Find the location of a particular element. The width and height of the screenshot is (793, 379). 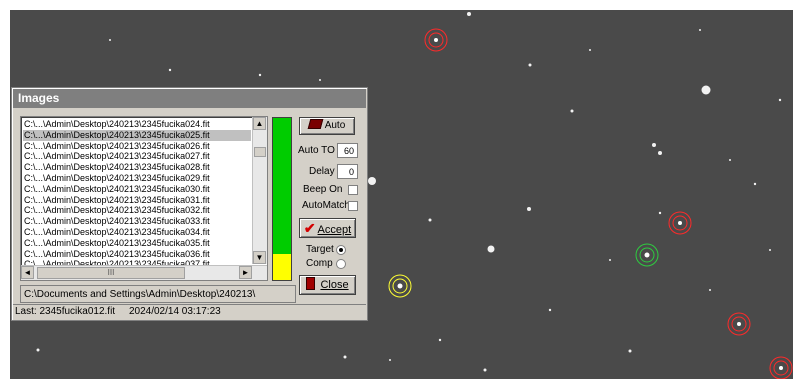

delay-label: Delay is located at coordinates (322, 171).